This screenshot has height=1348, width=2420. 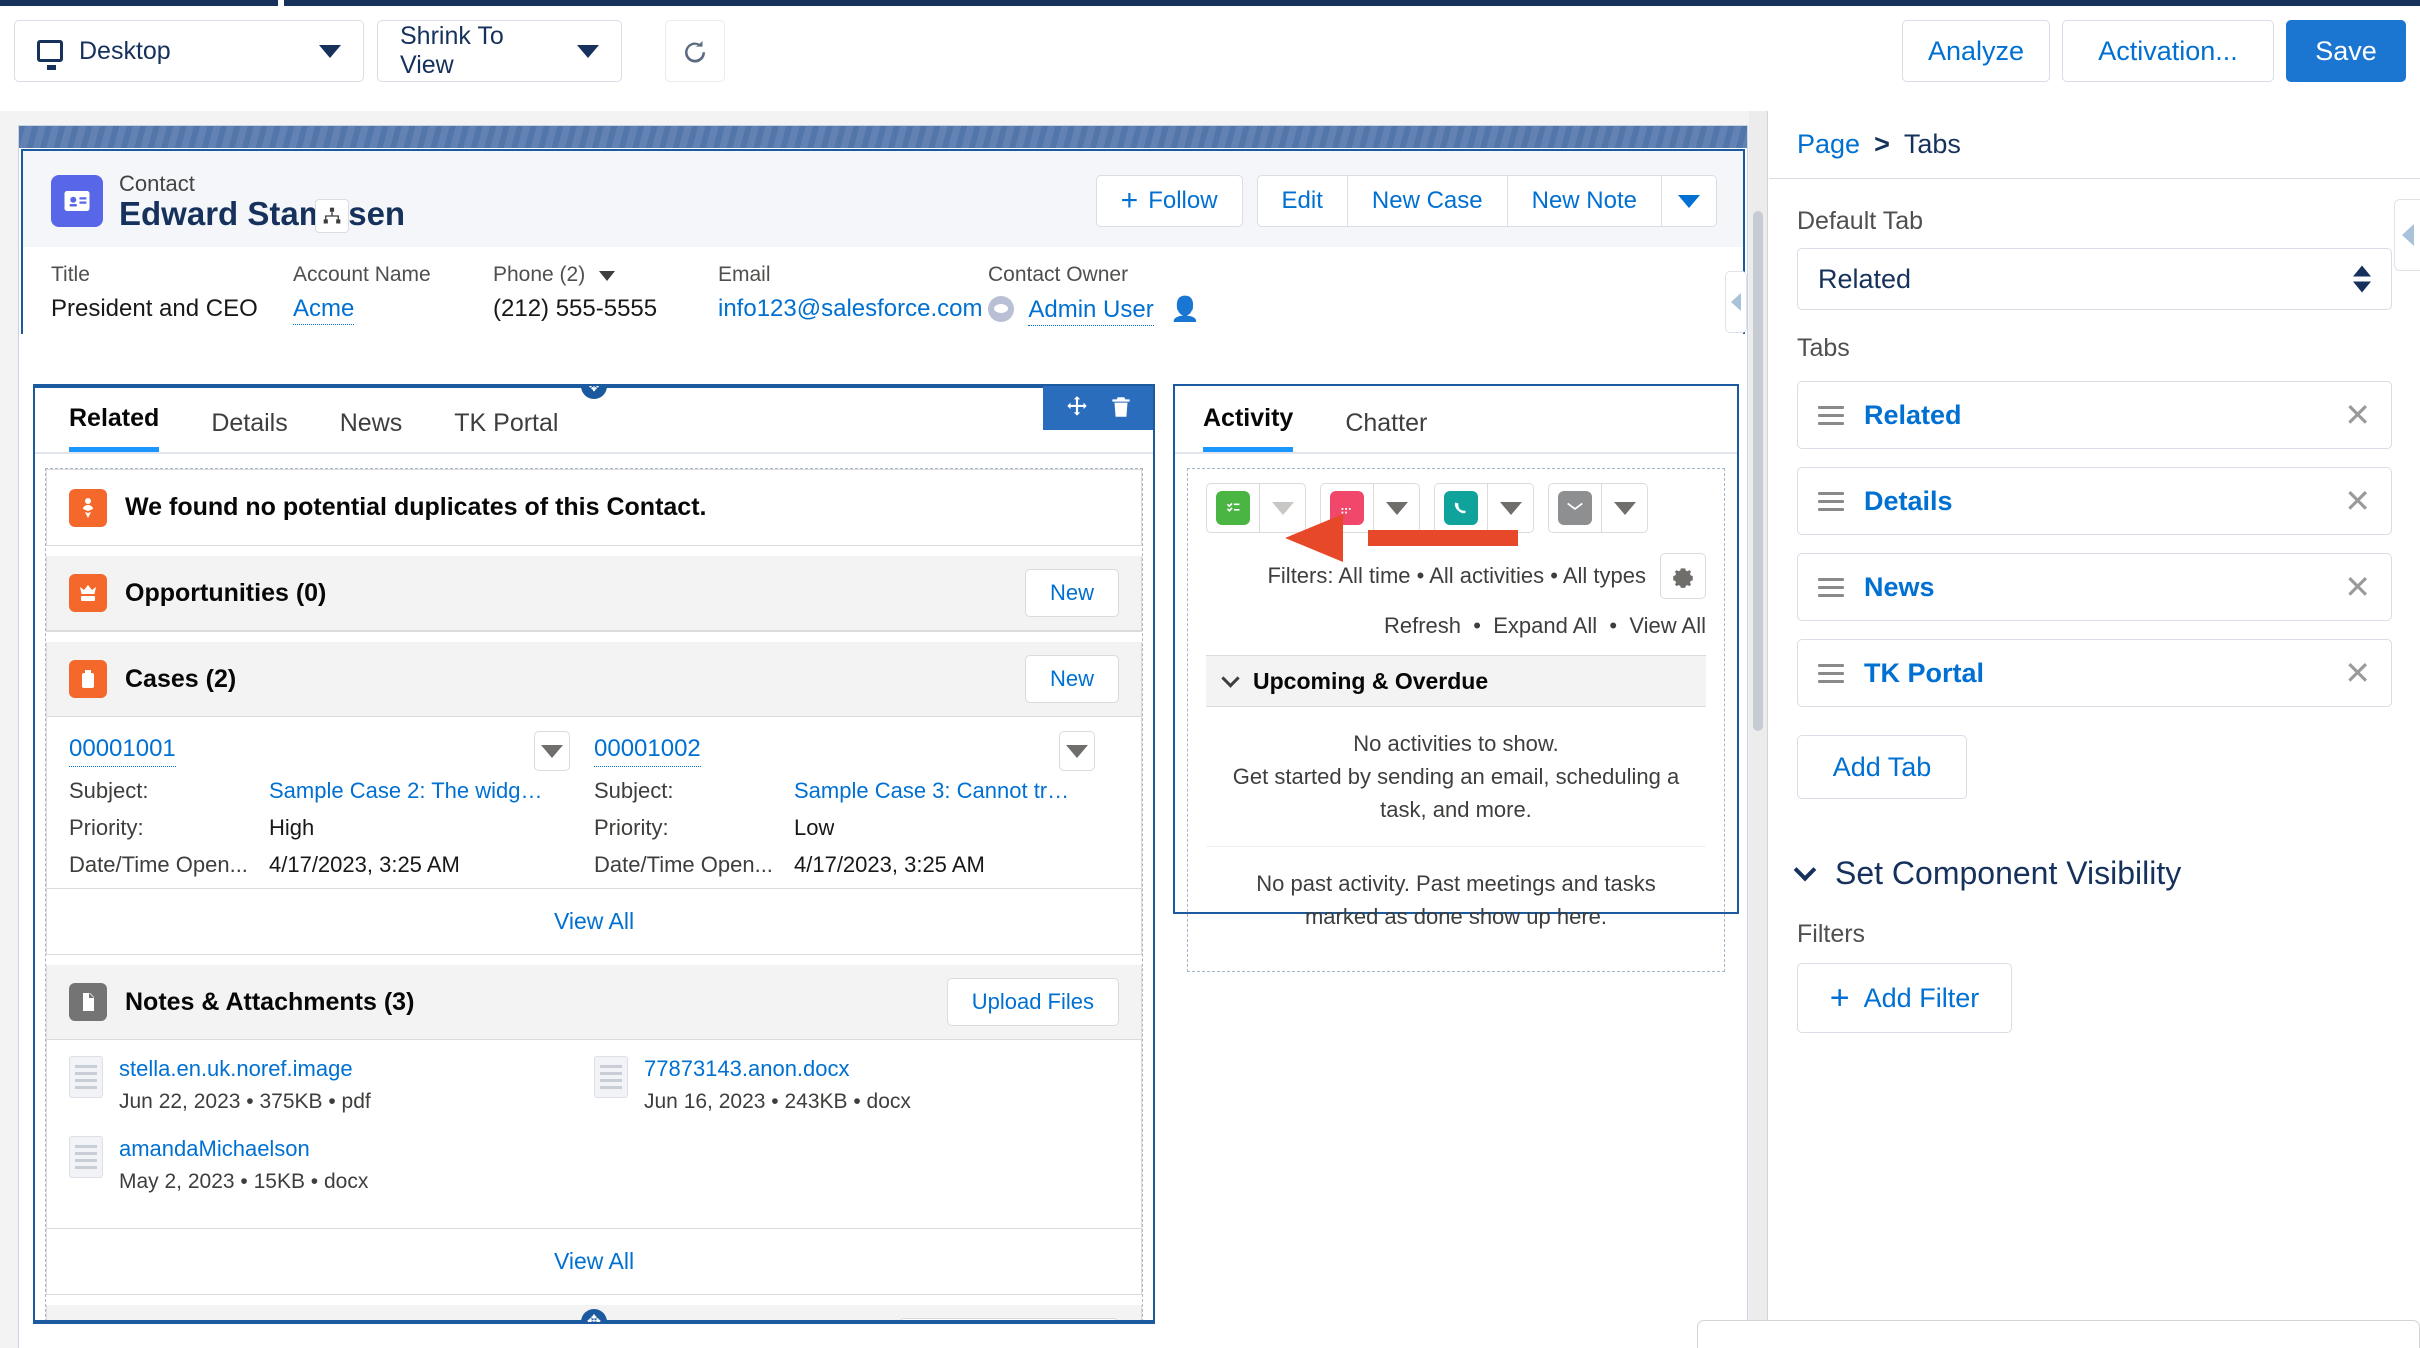 What do you see at coordinates (2407, 235) in the screenshot?
I see `collapse-panel-icon` at bounding box center [2407, 235].